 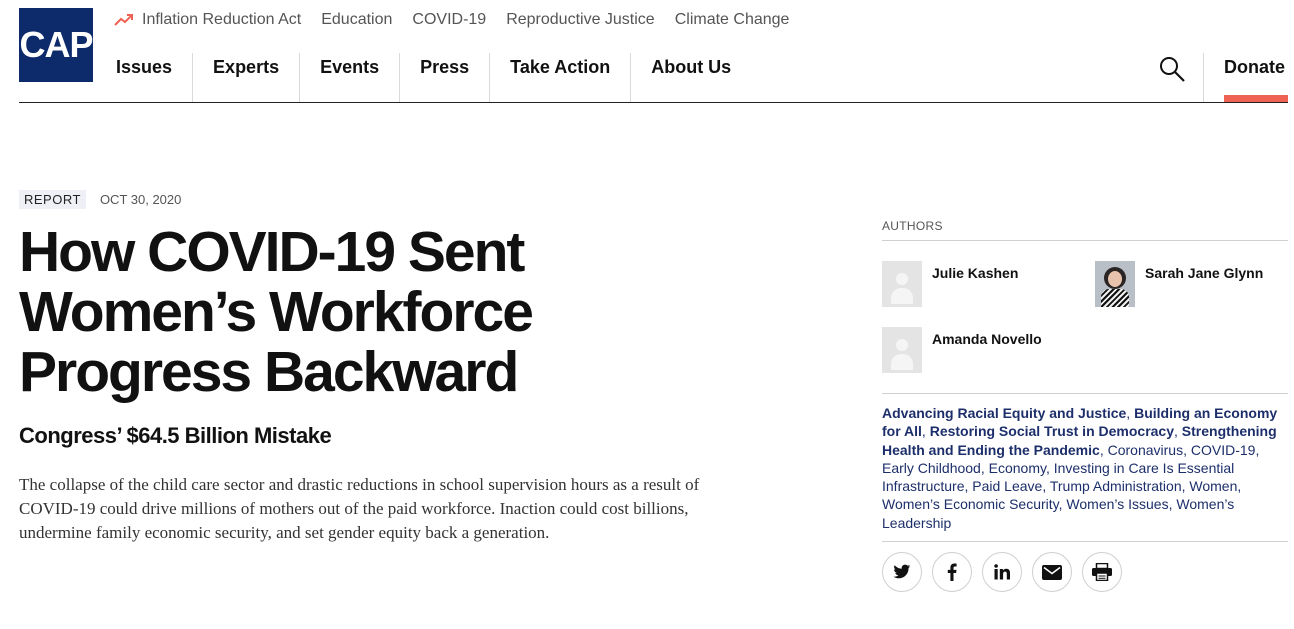 I want to click on header-divider, so click(x=653, y=102).